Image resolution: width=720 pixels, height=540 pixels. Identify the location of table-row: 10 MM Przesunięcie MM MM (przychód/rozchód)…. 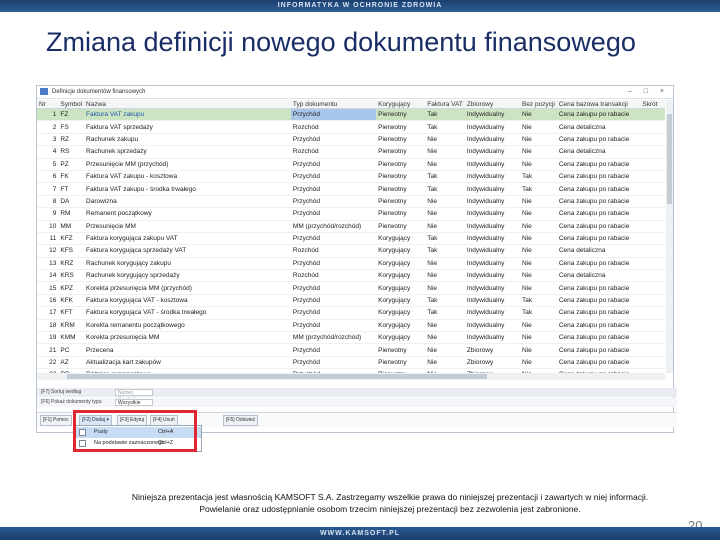
(351, 226).